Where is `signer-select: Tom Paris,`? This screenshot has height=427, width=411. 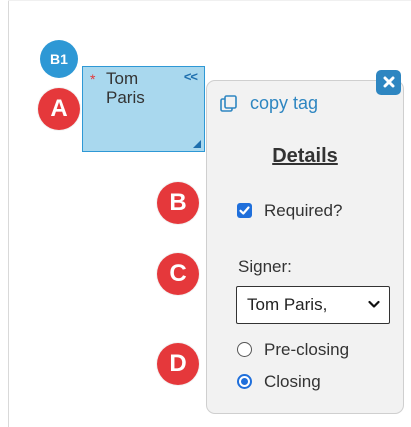
signer-select: Tom Paris, is located at coordinates (313, 305).